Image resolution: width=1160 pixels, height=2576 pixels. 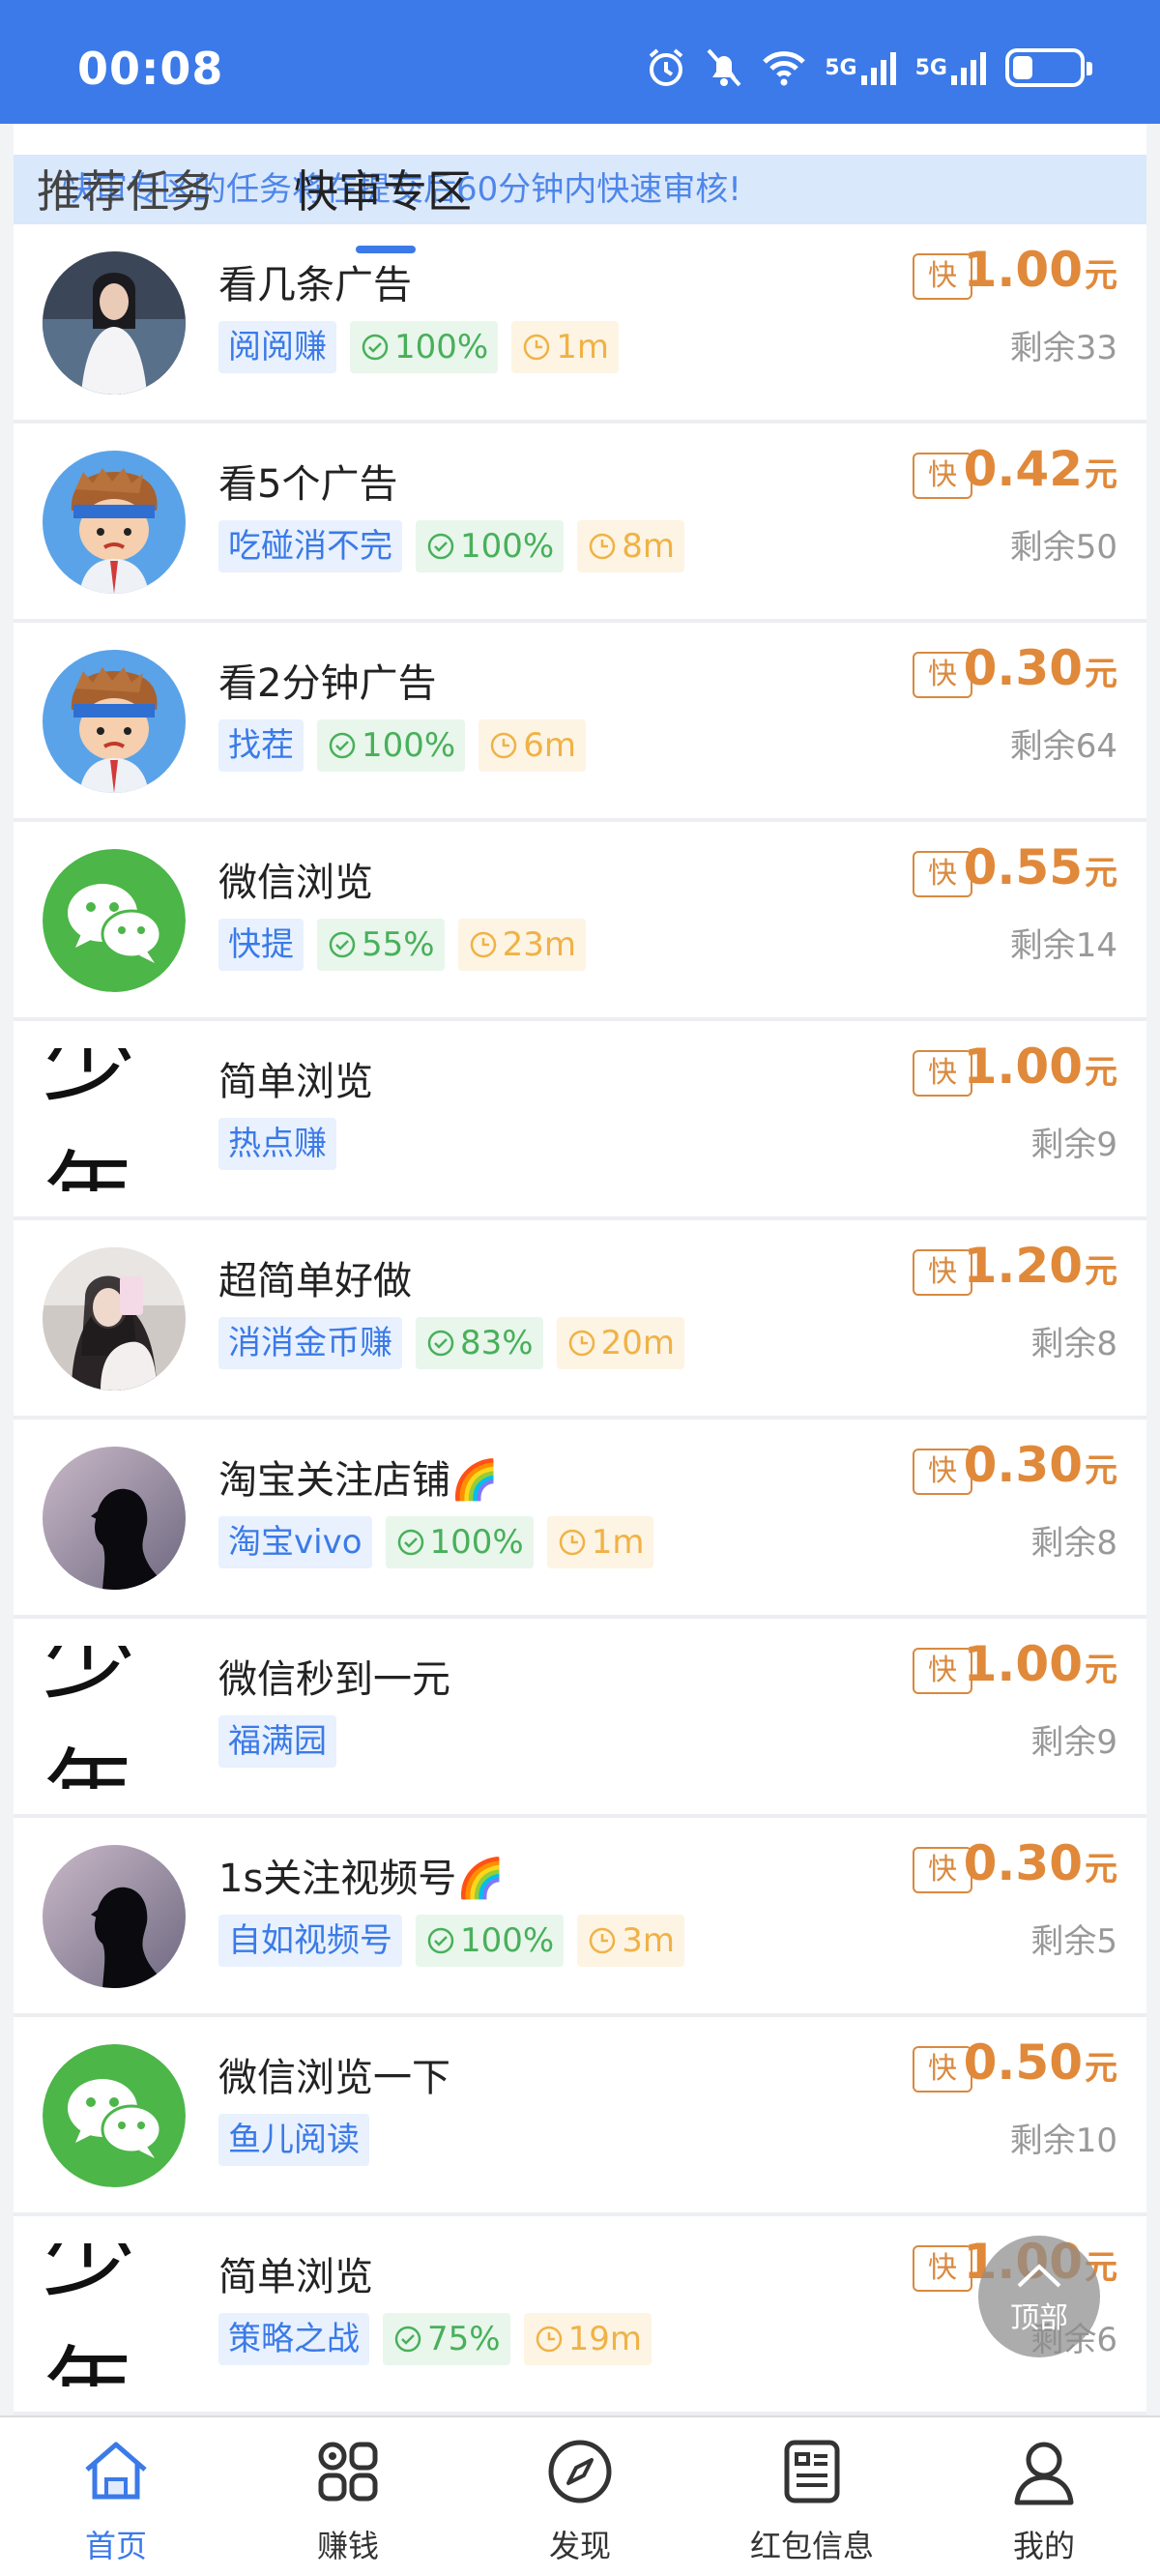 What do you see at coordinates (1039, 2276) in the screenshot?
I see `chevron-up-icon` at bounding box center [1039, 2276].